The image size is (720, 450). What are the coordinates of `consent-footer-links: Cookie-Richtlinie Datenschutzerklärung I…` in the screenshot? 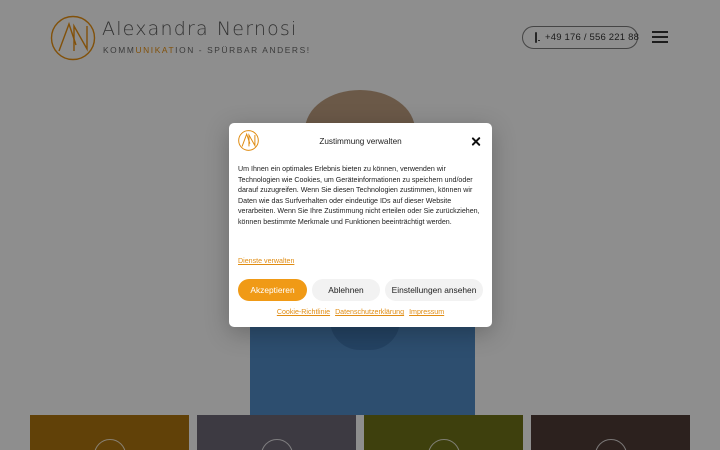 It's located at (360, 312).